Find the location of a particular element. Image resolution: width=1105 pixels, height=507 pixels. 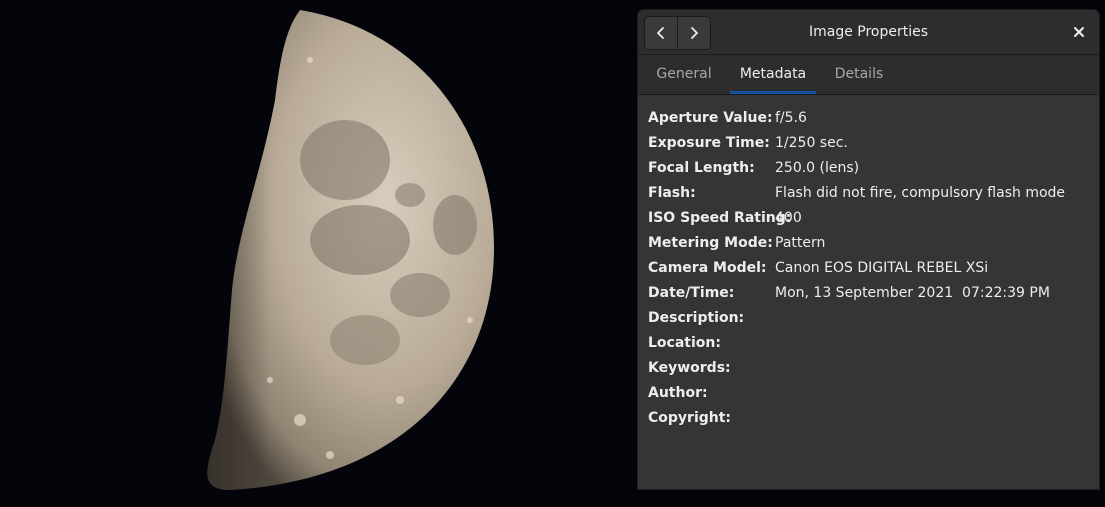

close-icon is located at coordinates (1079, 32).